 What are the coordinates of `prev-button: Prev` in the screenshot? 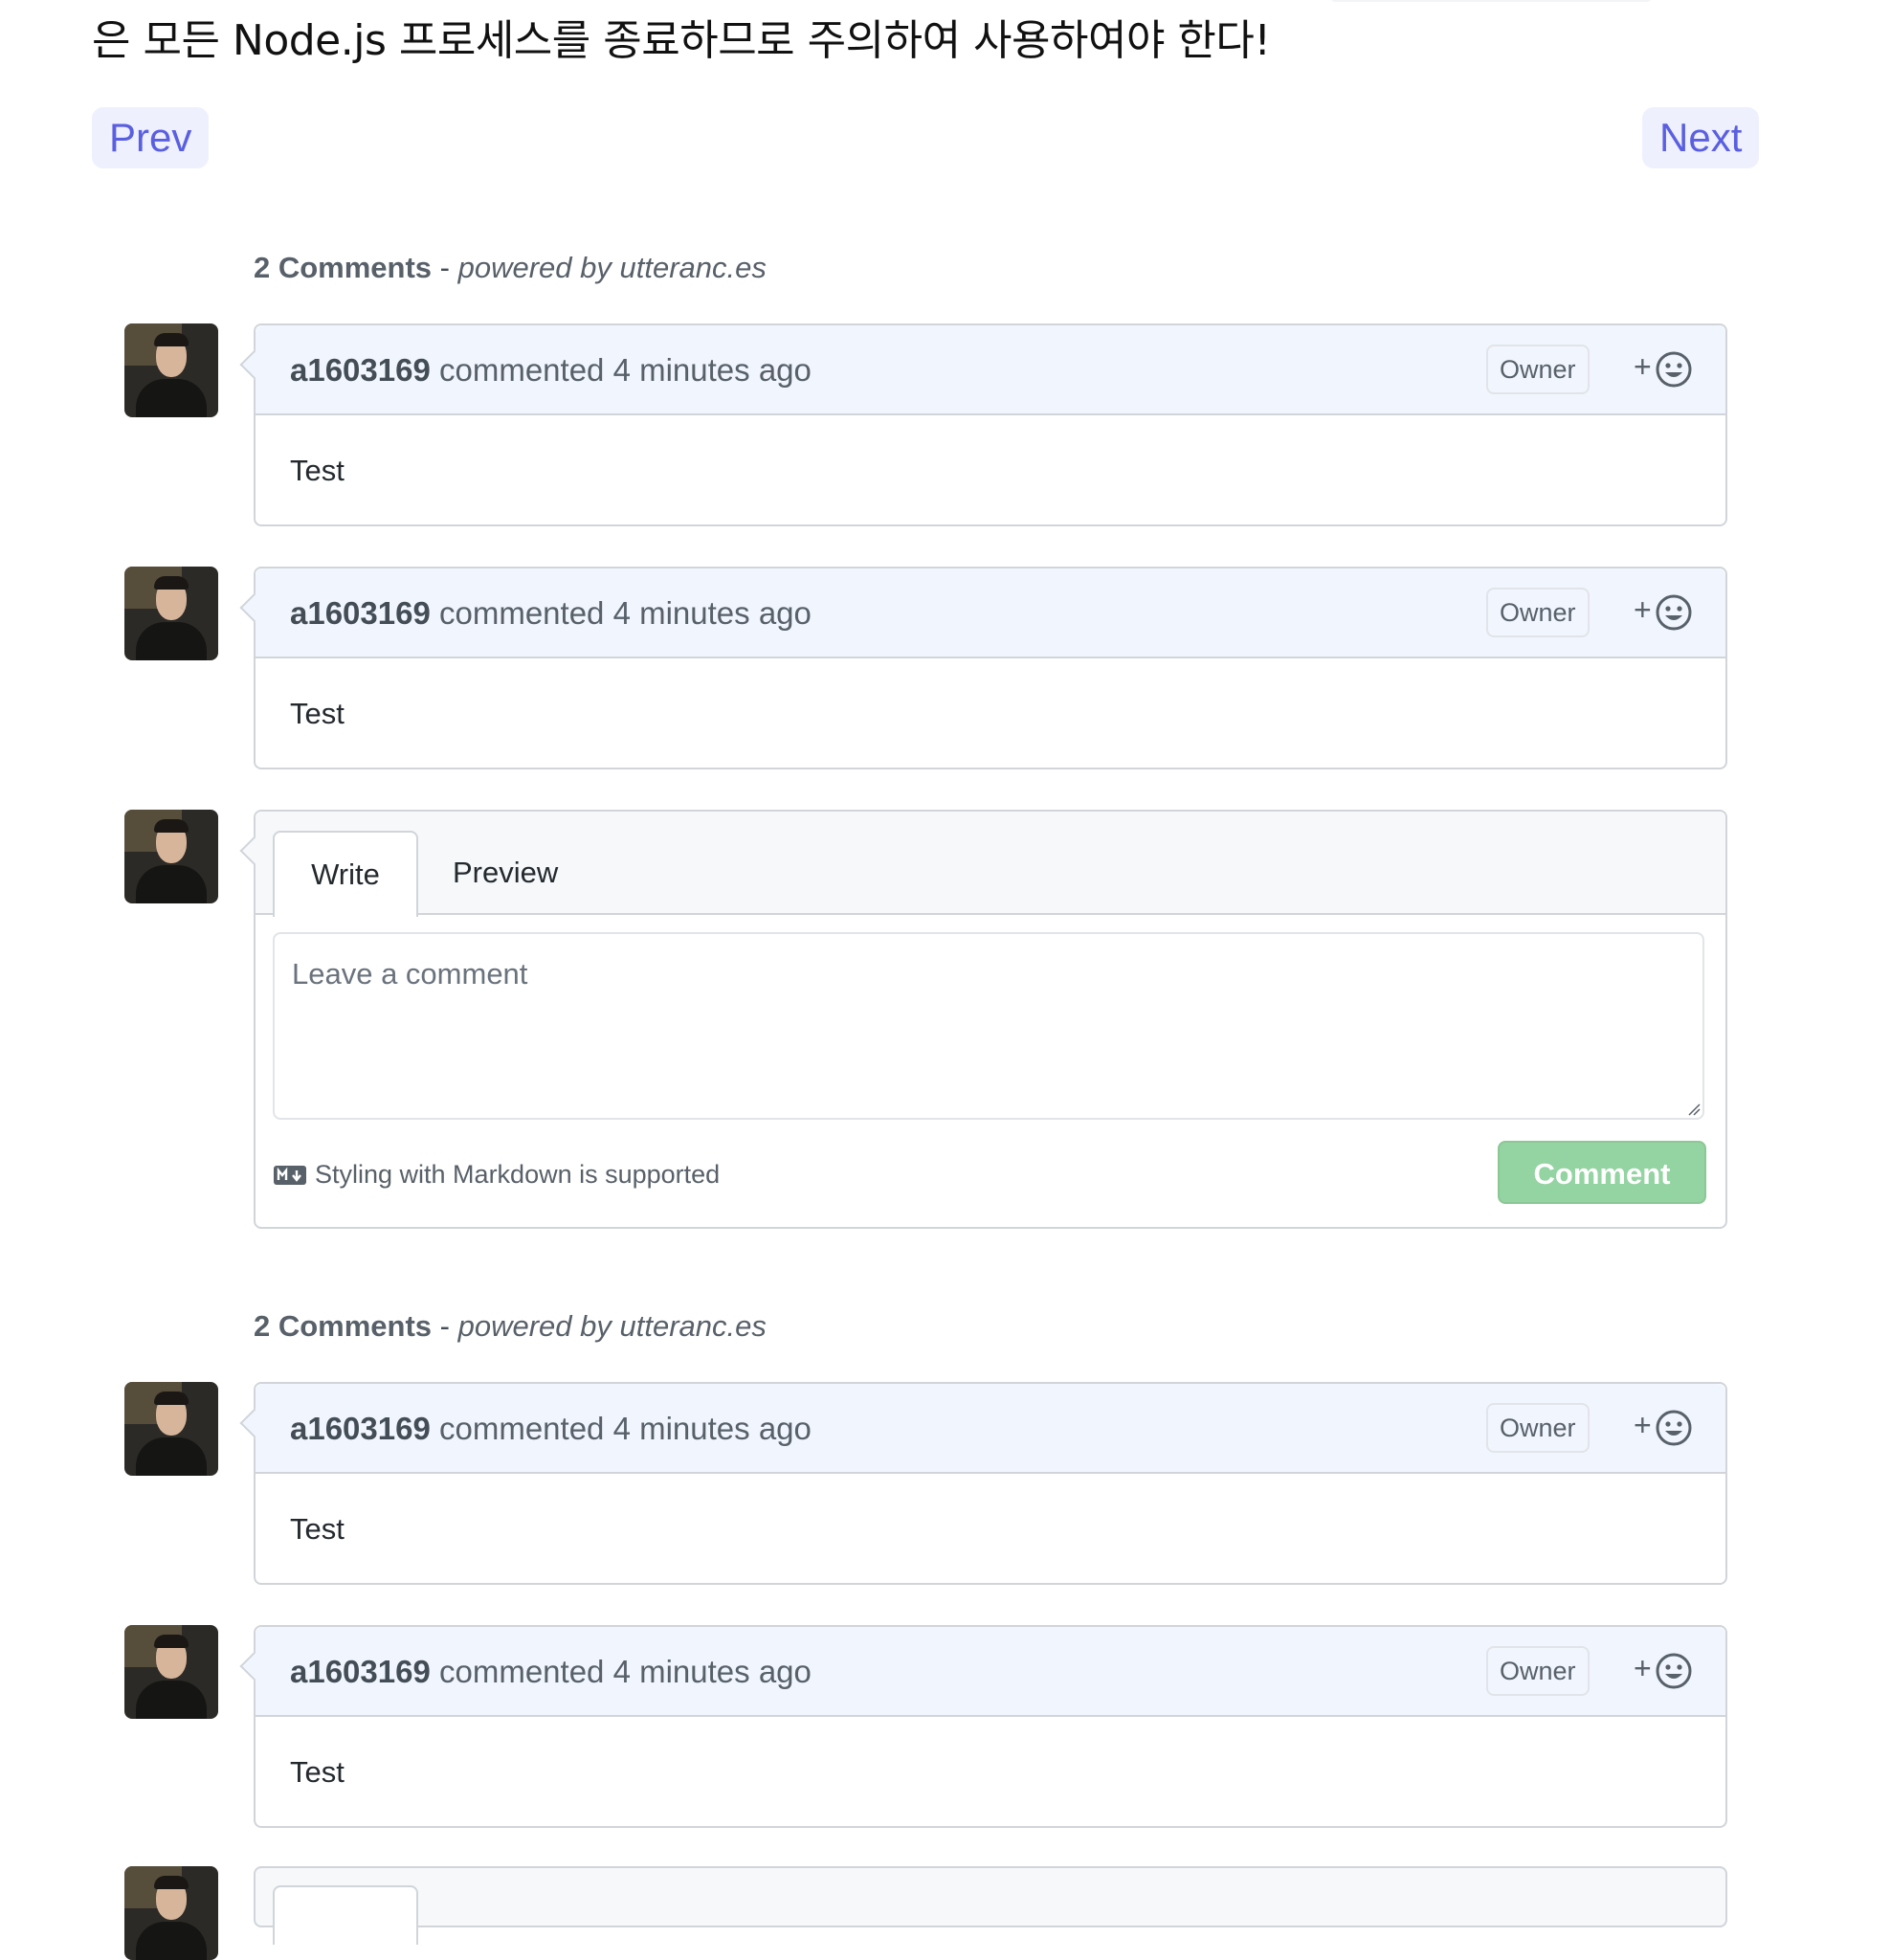 It's located at (151, 138).